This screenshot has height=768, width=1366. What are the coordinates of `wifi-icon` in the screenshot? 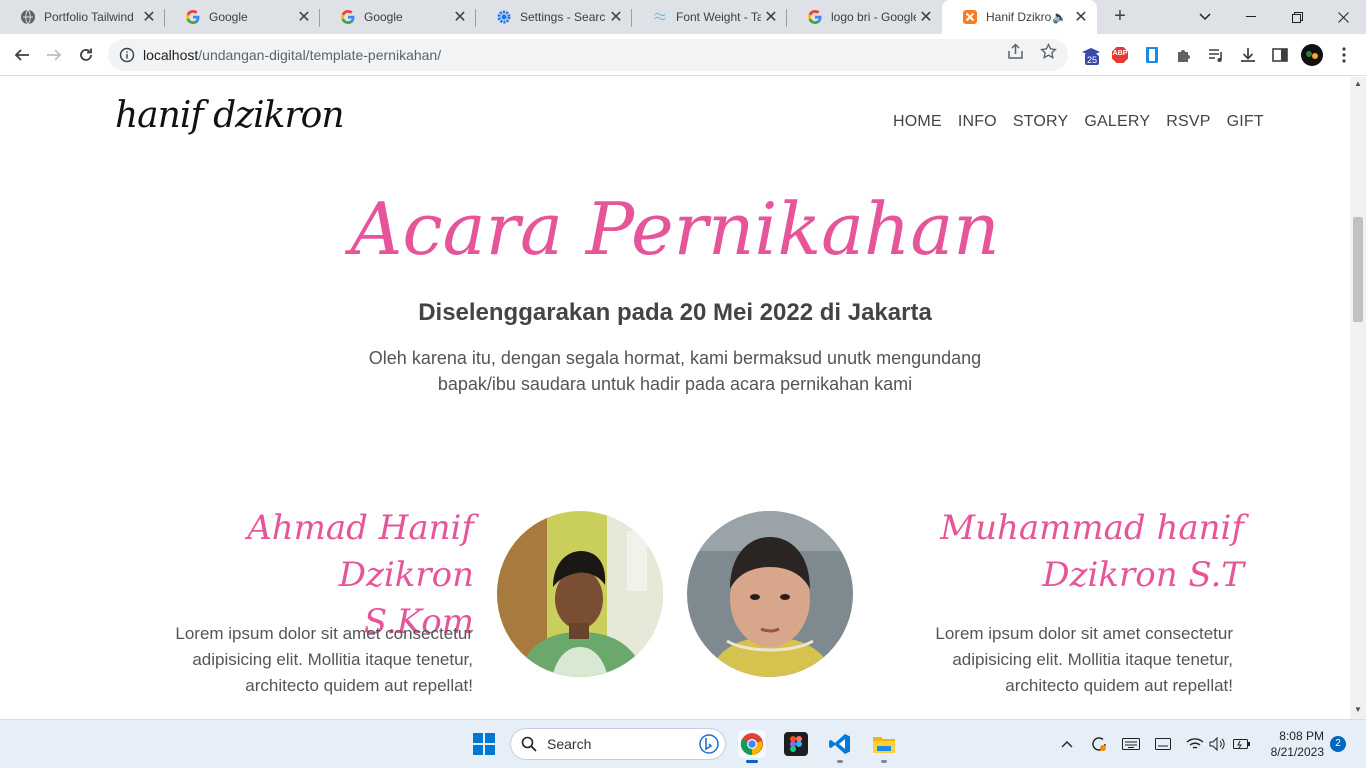 It's located at (1195, 744).